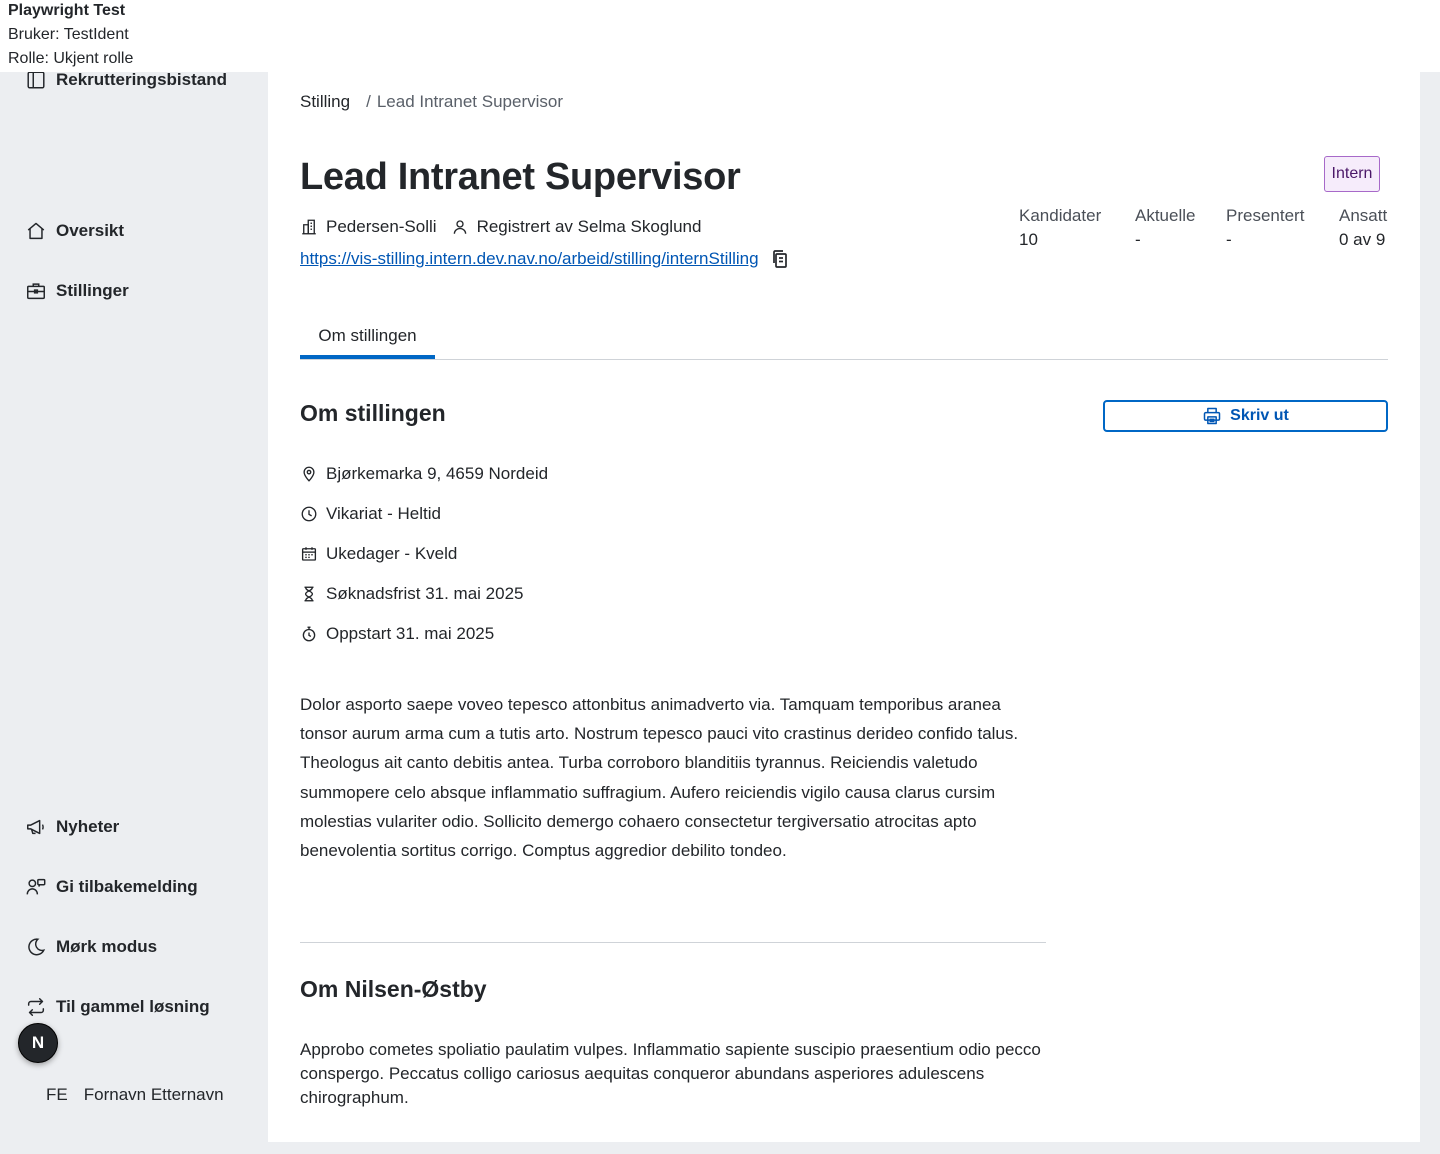  I want to click on sidebar-item-label: Gi tilbakemelding, so click(127, 886).